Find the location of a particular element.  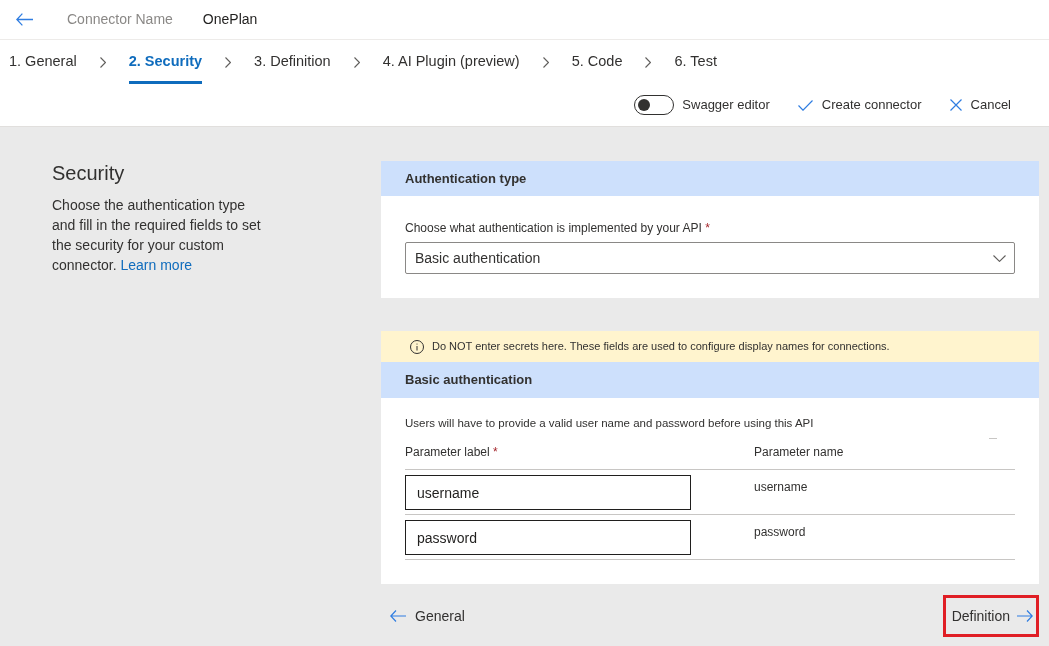

card-title: Basic authentication is located at coordinates (469, 380).